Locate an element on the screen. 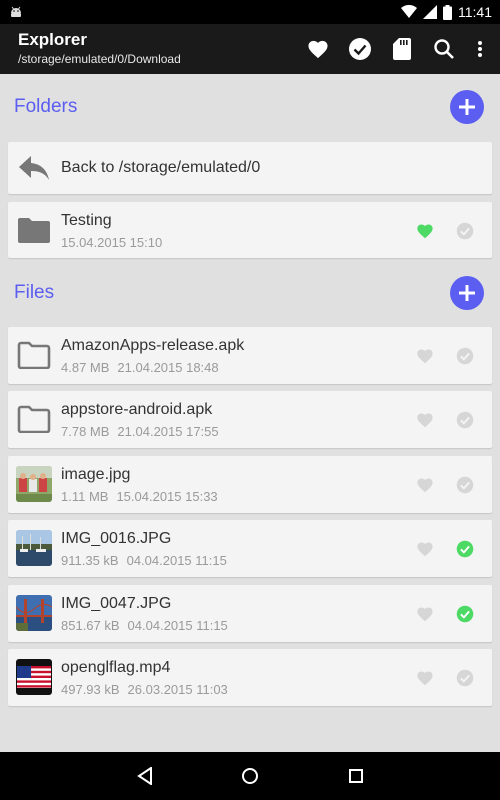  more-vert-icon is located at coordinates (480, 49).